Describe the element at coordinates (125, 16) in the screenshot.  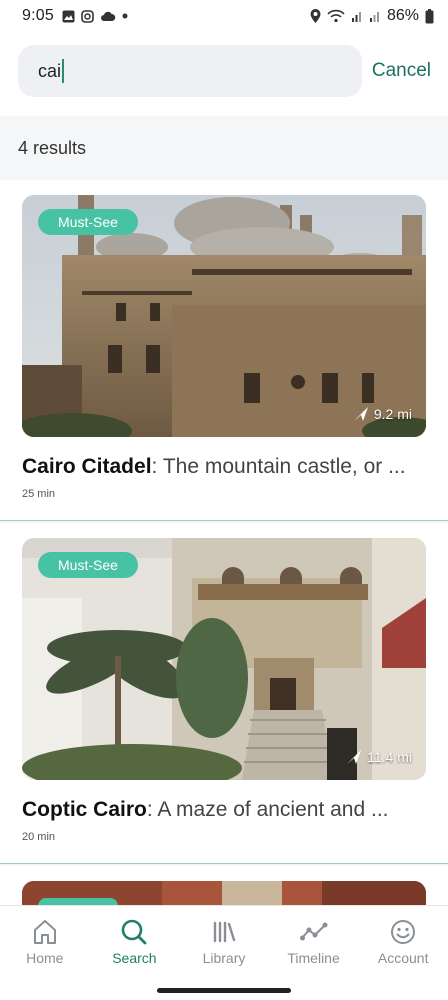
I see `dot-icon` at that location.